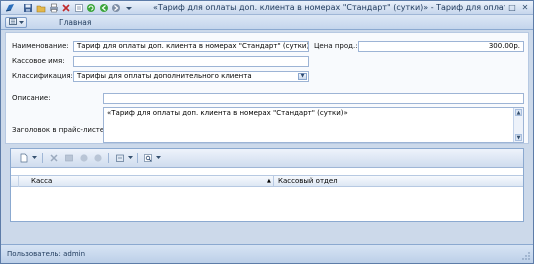 This screenshot has height=264, width=534. Describe the element at coordinates (53, 158) in the screenshot. I see `delete-row-icon` at that location.